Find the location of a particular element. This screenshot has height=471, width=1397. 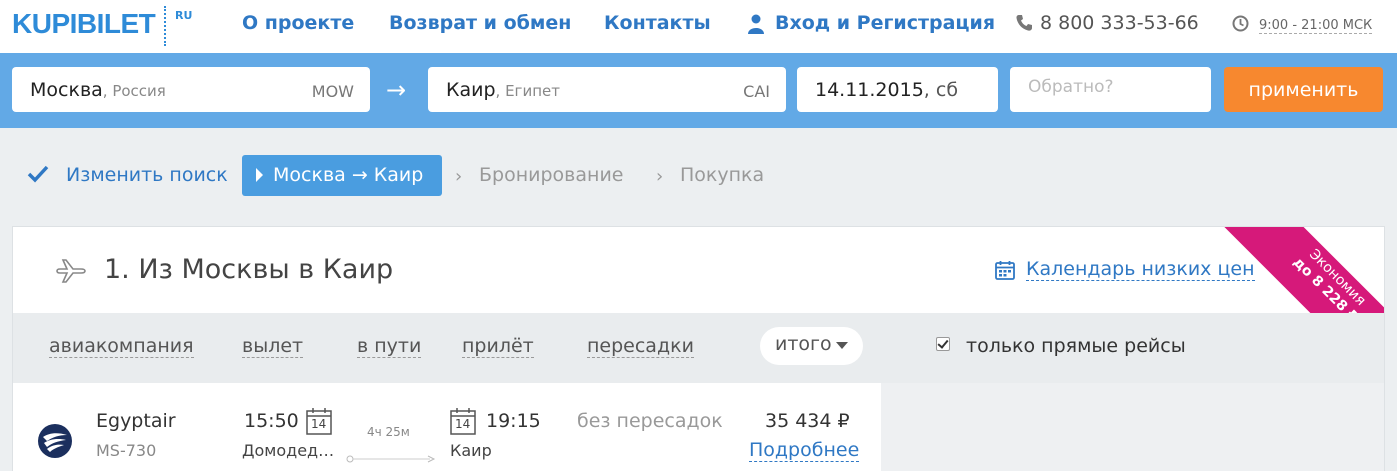

flight-number: MS-730 is located at coordinates (126, 450).